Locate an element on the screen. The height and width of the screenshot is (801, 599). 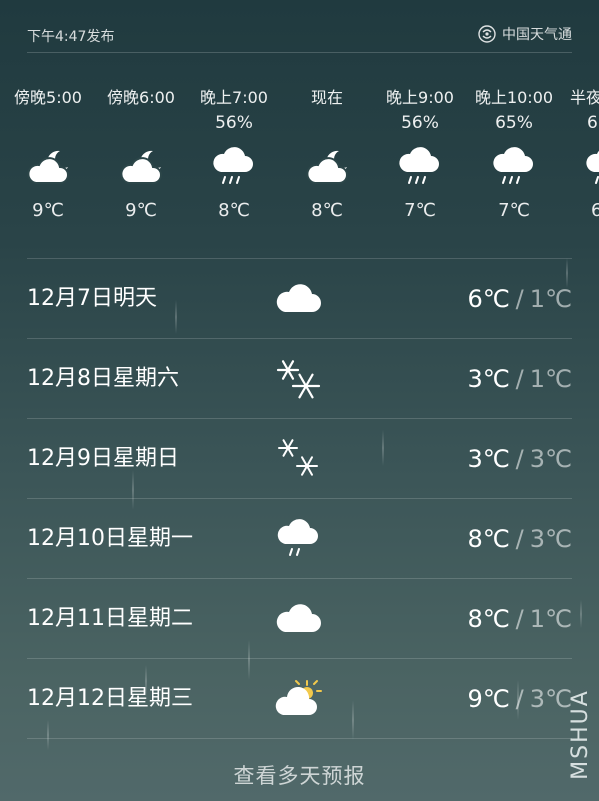
partly-sunny-icon is located at coordinates (299, 699).